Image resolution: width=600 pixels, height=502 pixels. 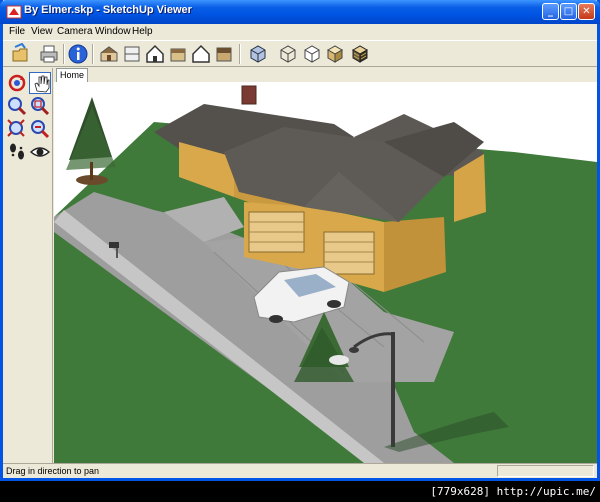 I want to click on window-title: By Elmer.skp - SketchUp Viewer, so click(x=108, y=10).